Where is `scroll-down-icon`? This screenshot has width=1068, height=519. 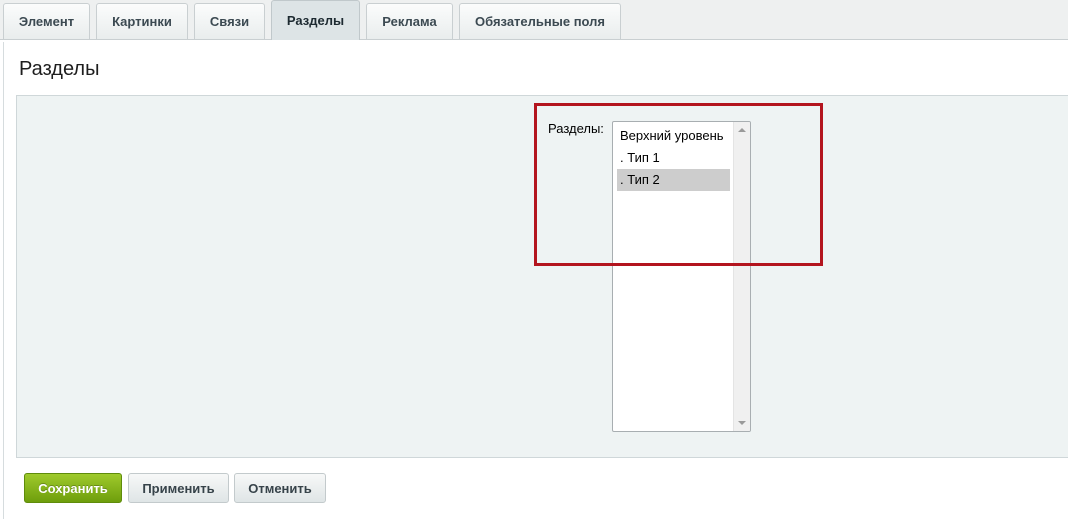 scroll-down-icon is located at coordinates (742, 423).